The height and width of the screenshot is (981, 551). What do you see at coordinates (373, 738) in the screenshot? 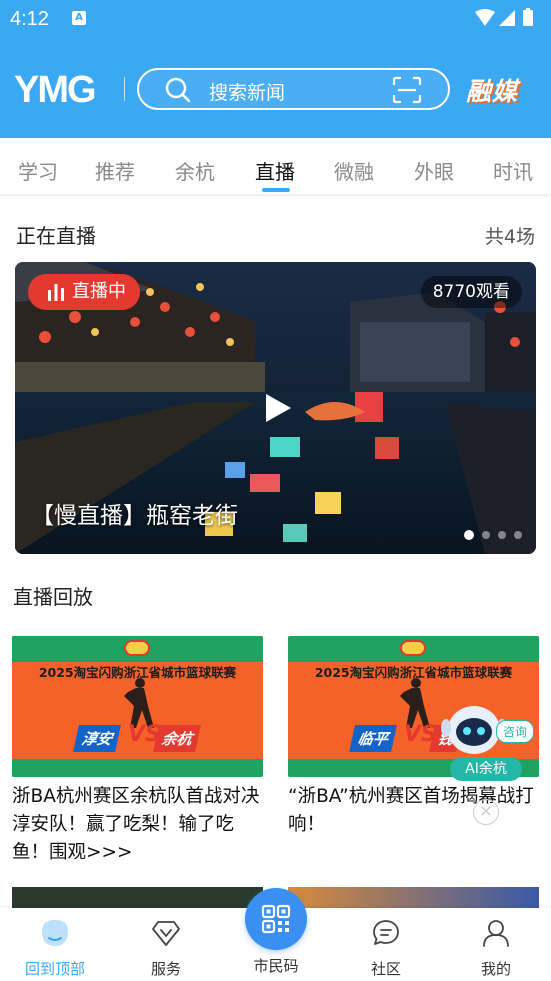
I see `team-left: 临平` at bounding box center [373, 738].